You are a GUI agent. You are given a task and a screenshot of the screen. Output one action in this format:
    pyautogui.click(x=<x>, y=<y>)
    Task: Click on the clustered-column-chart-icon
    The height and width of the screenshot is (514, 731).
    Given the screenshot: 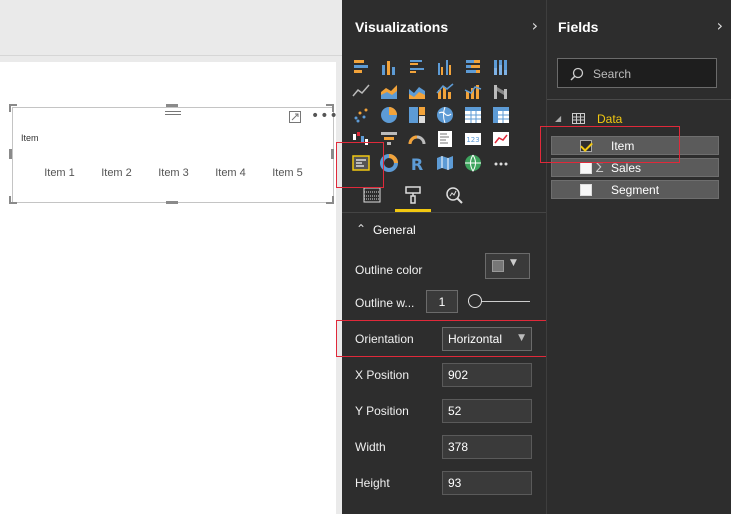 What is the action you would take?
    pyautogui.click(x=445, y=67)
    